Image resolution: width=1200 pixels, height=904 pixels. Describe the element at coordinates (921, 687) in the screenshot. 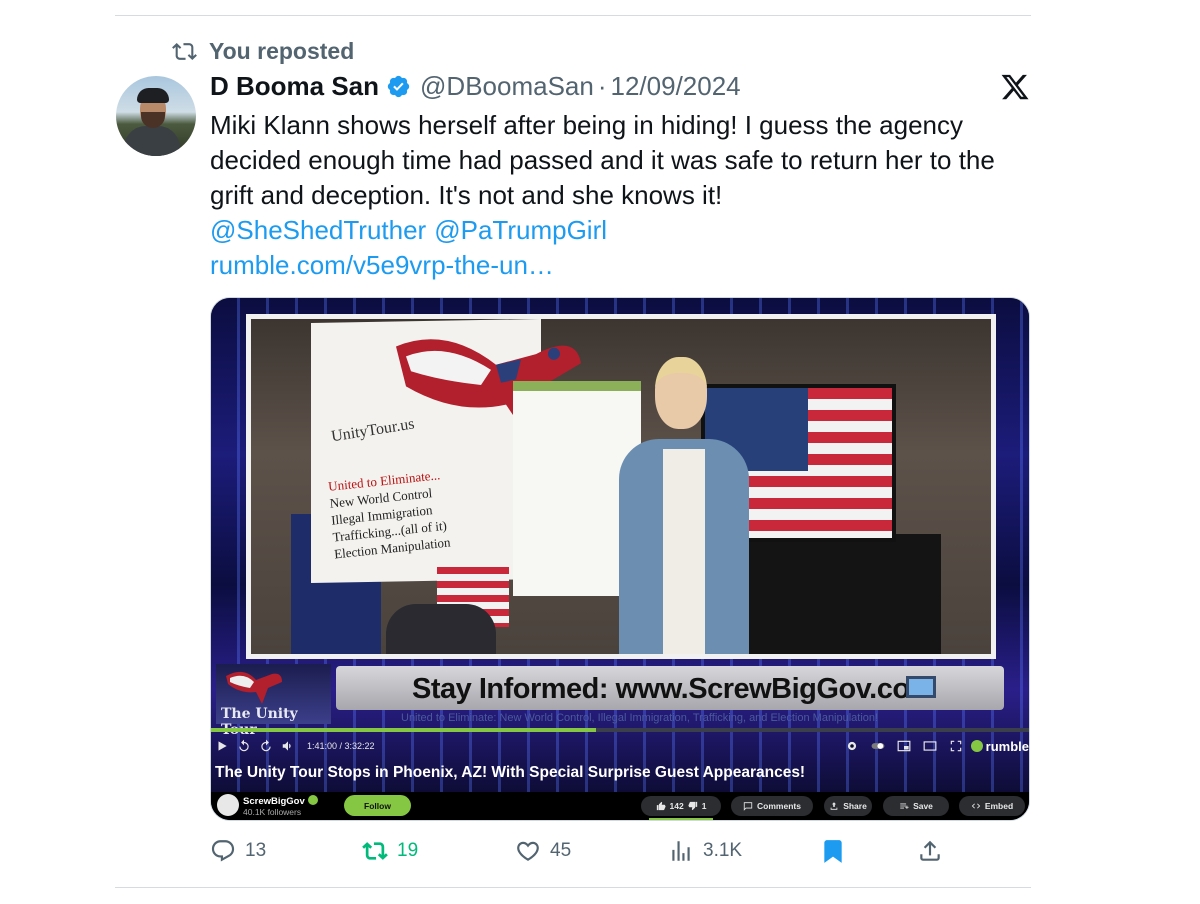

I see `monitor-icon` at that location.